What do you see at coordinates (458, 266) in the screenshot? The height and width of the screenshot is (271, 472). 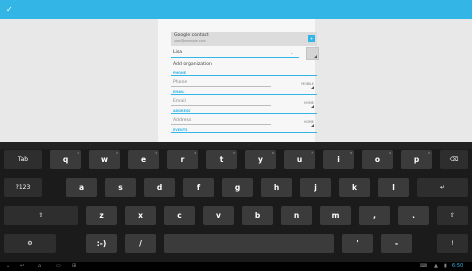 I see `clock: 6:50` at bounding box center [458, 266].